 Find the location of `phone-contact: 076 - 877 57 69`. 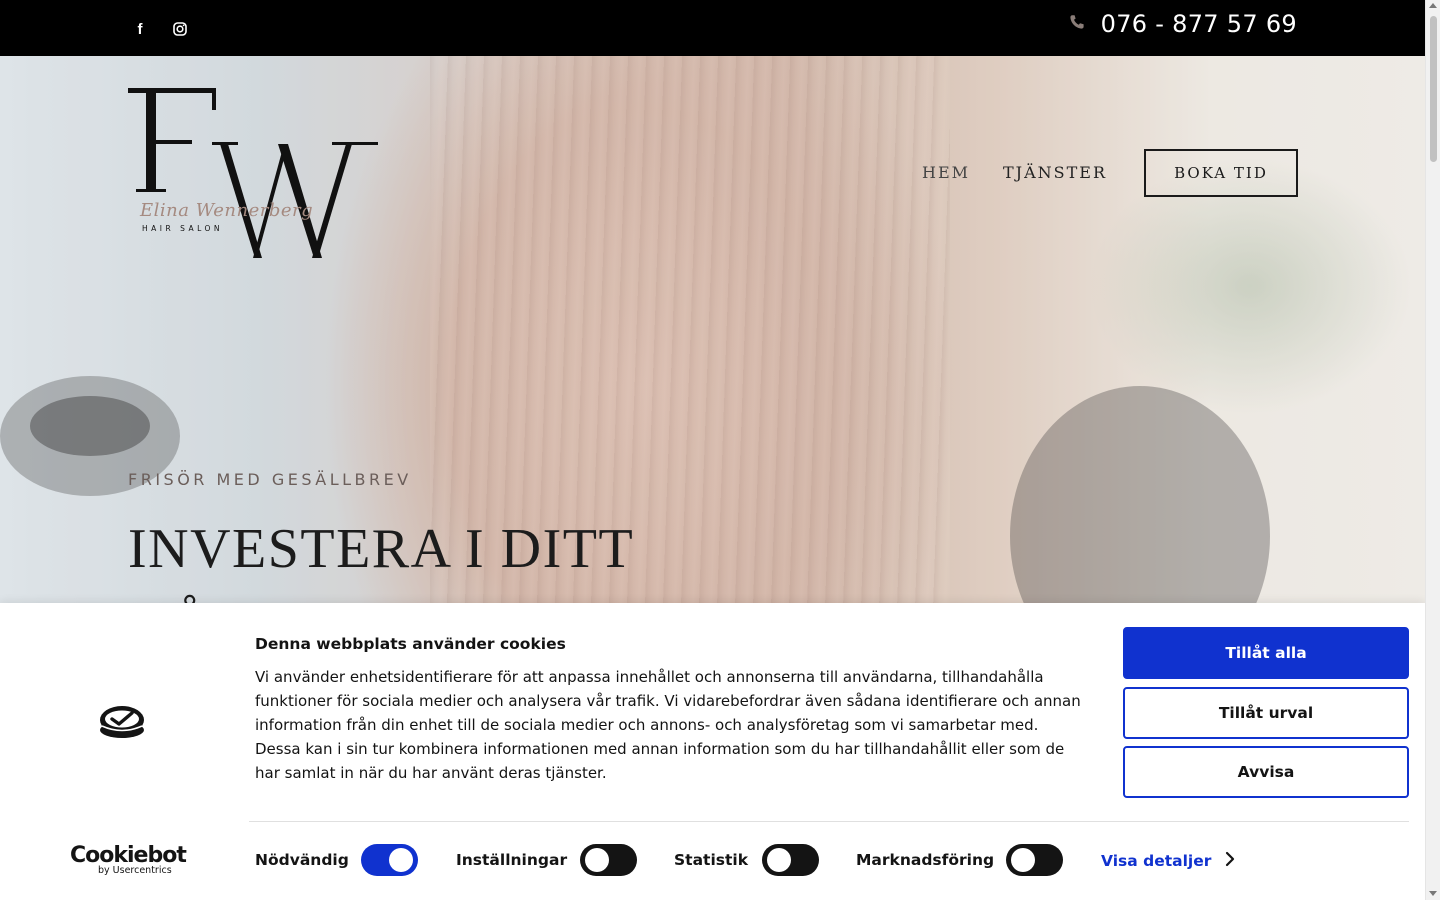

phone-contact: 076 - 877 57 69 is located at coordinates (1183, 24).